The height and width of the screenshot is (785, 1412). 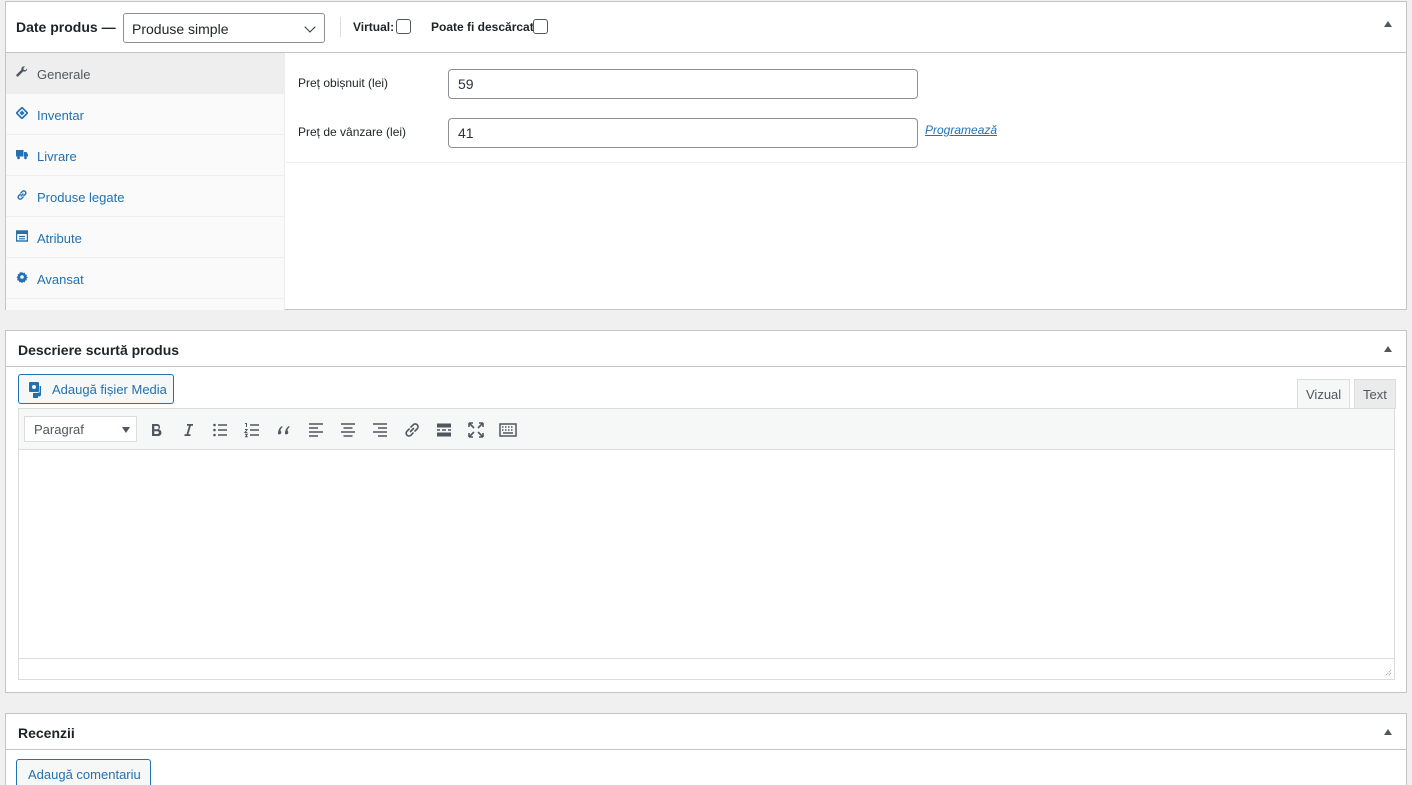 What do you see at coordinates (380, 430) in the screenshot?
I see `align-right-icon` at bounding box center [380, 430].